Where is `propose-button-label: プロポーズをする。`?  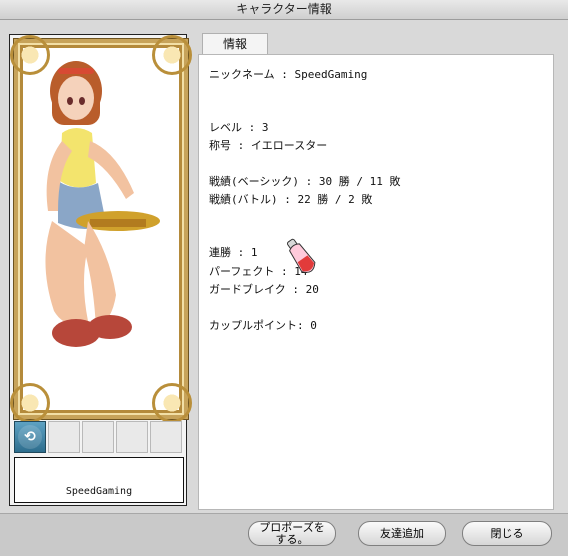 propose-button-label: プロポーズをする。 is located at coordinates (292, 533).